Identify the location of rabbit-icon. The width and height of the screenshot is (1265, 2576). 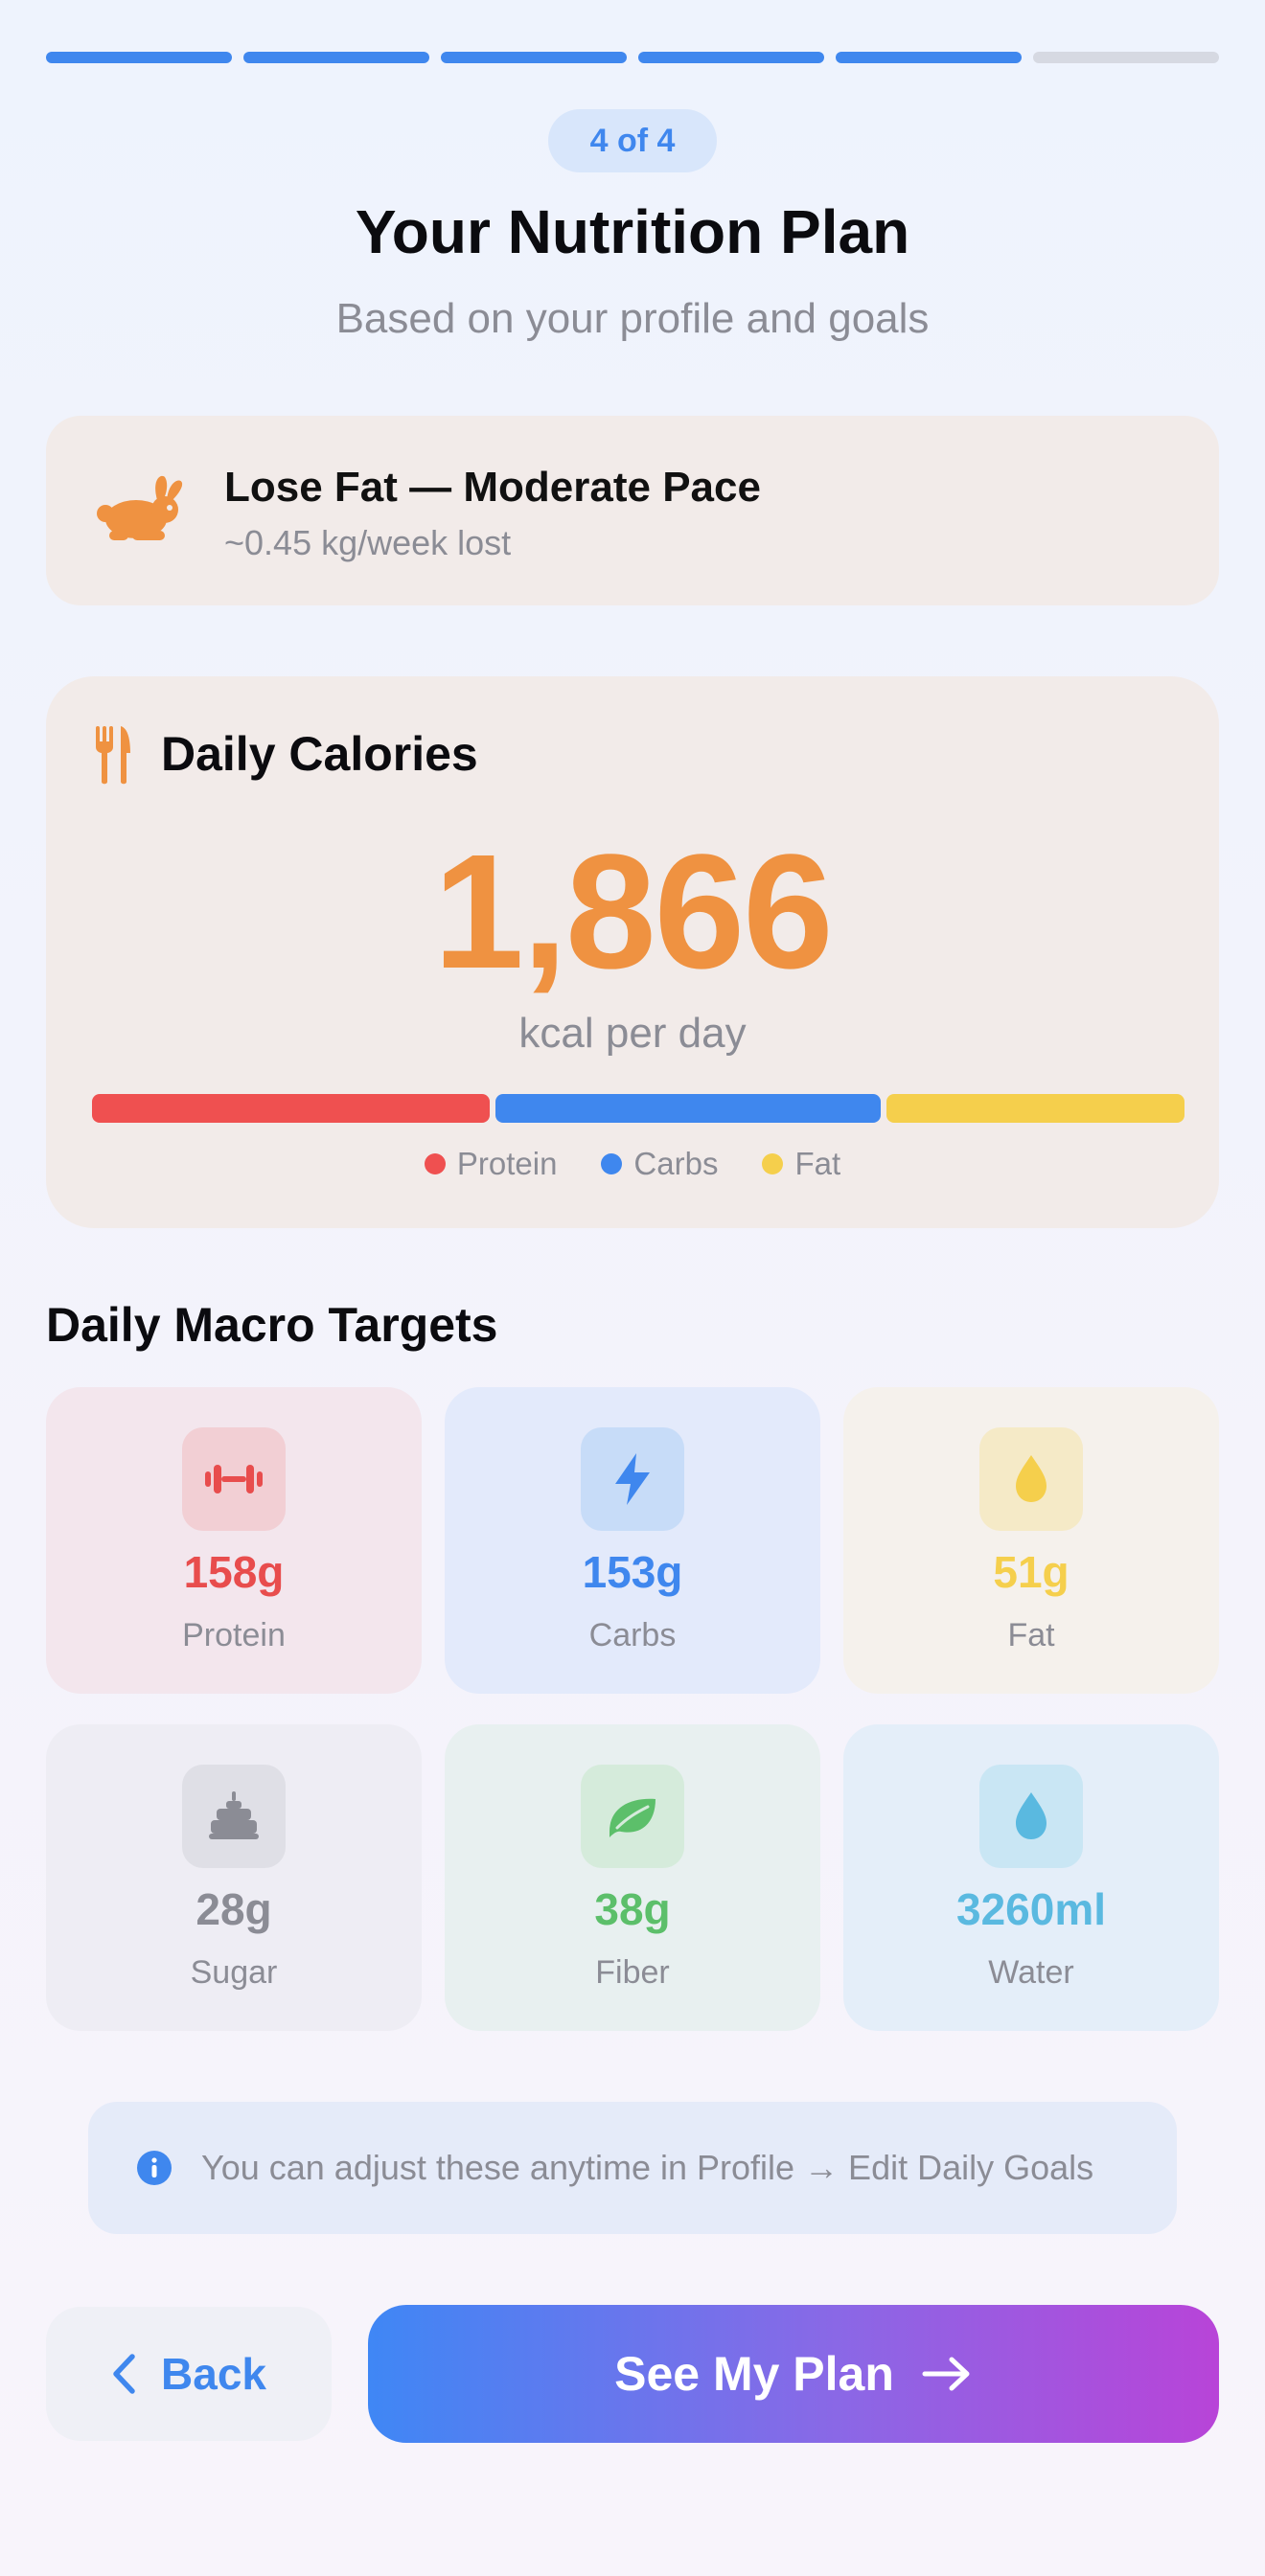
(140, 508).